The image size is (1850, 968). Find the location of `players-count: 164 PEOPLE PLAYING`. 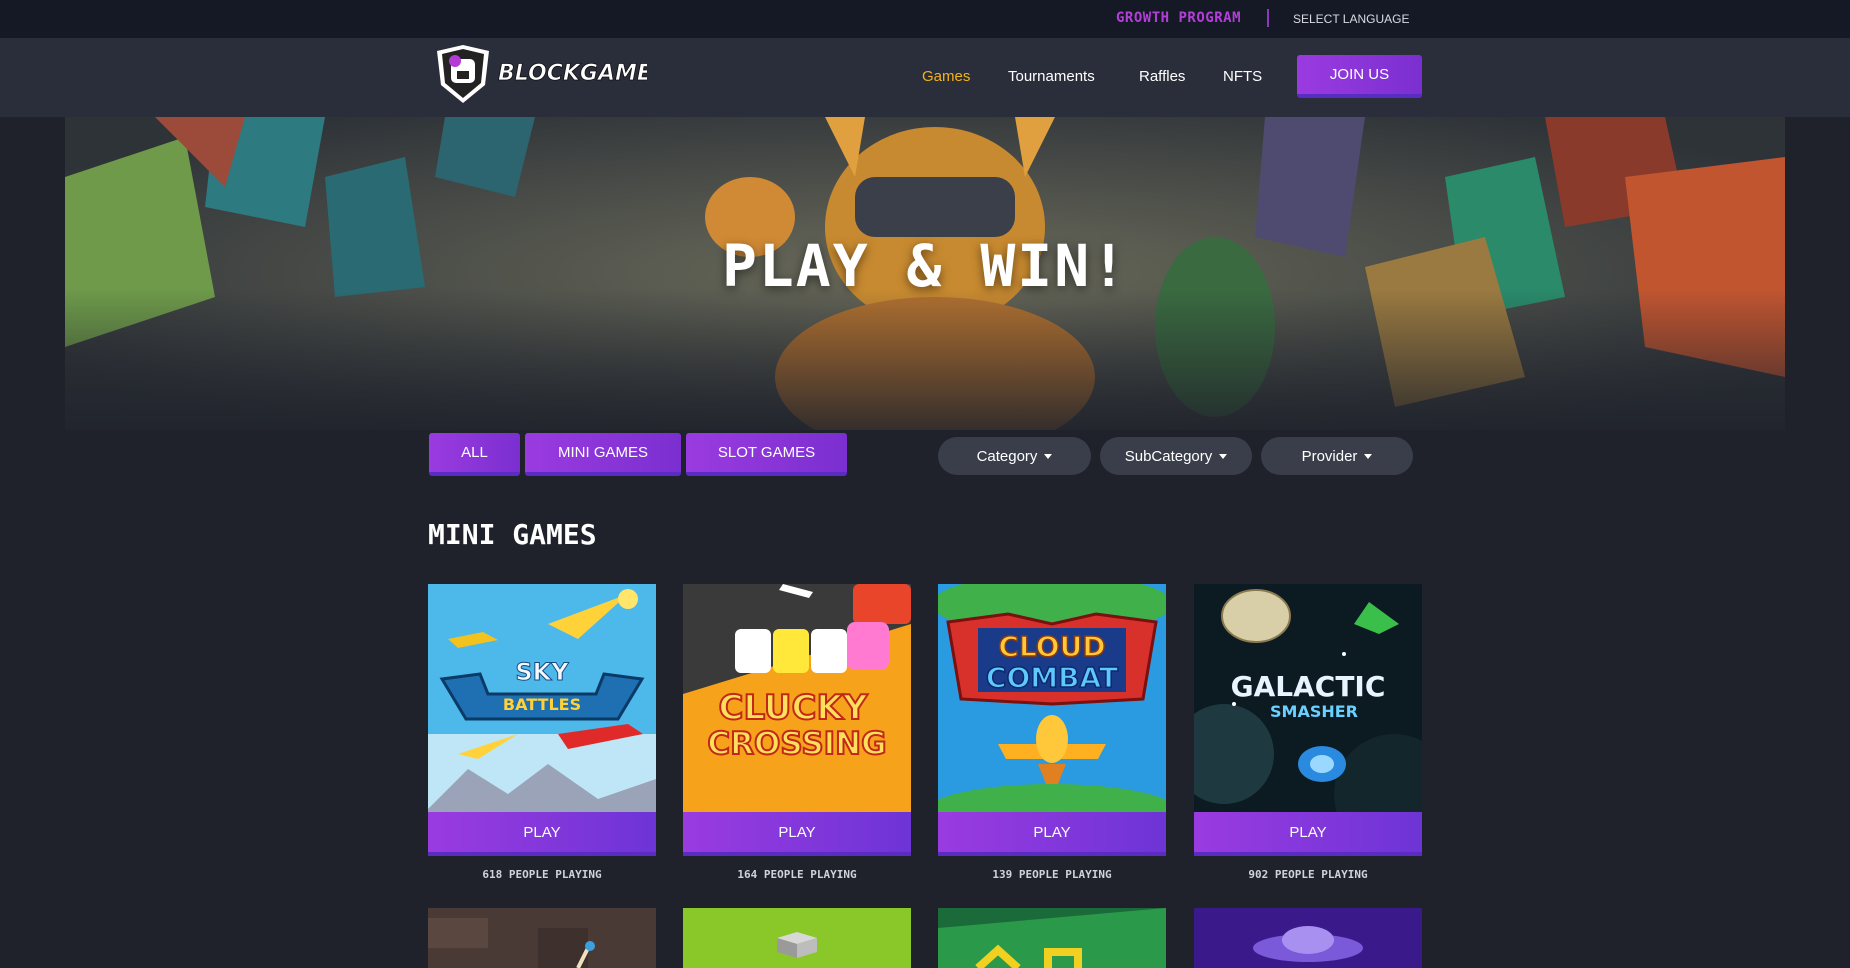

players-count: 164 PEOPLE PLAYING is located at coordinates (797, 874).